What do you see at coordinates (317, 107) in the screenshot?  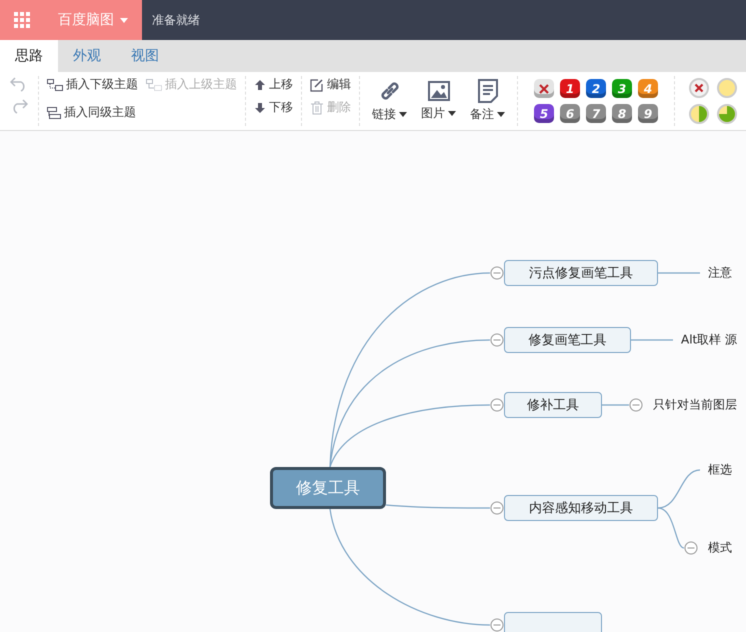 I see `trash-icon` at bounding box center [317, 107].